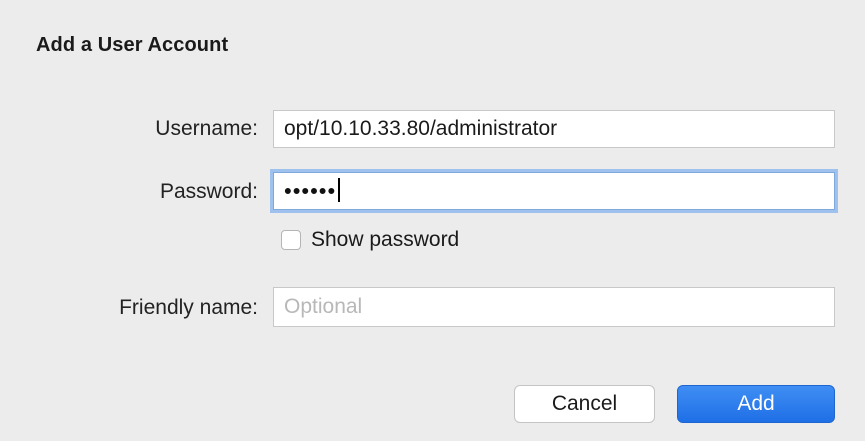 Image resolution: width=865 pixels, height=441 pixels. I want to click on username-field: opt/10.10.33.80/administrator, so click(554, 129).